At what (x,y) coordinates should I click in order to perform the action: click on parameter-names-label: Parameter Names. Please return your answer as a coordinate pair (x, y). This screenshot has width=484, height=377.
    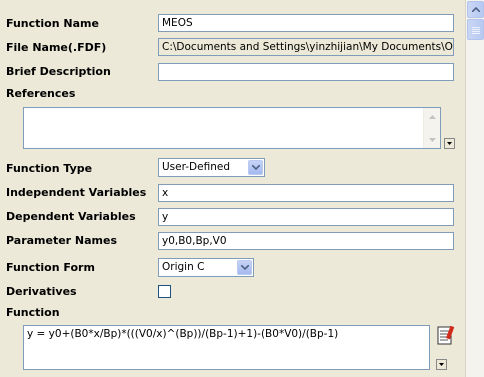
    Looking at the image, I should click on (62, 240).